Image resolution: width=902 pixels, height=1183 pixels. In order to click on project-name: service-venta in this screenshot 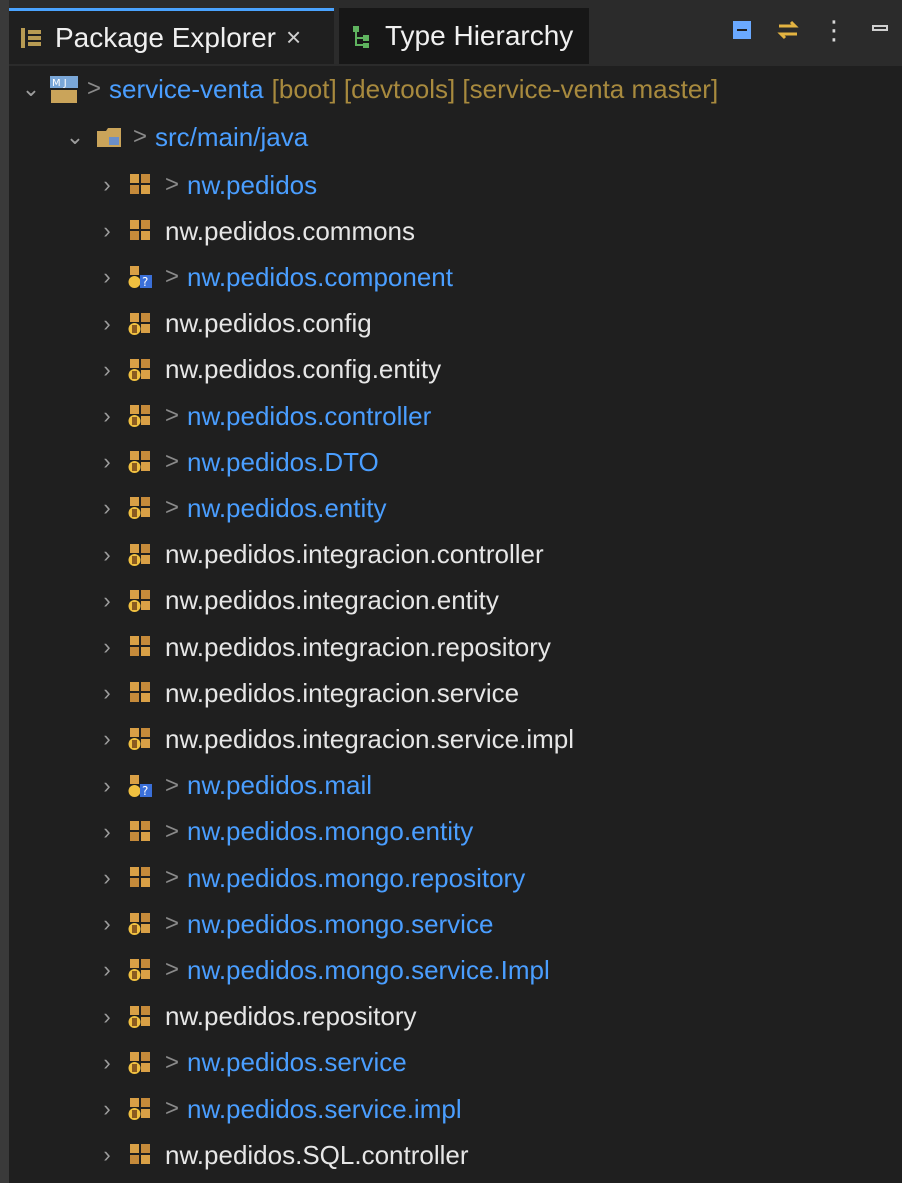, I will do `click(186, 88)`.